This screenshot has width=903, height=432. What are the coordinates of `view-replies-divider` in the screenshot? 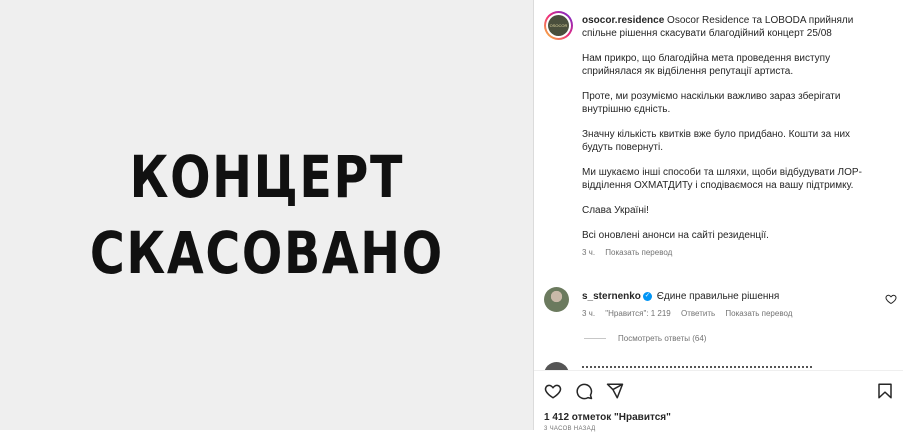 It's located at (595, 338).